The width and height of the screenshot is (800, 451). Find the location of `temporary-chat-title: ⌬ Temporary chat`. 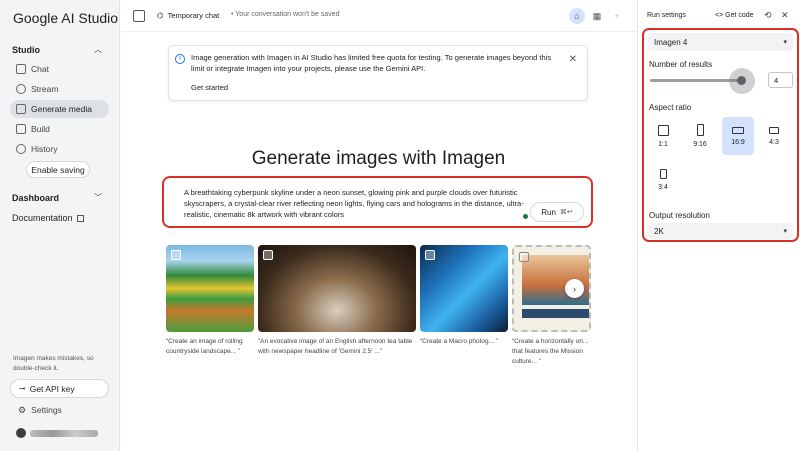

temporary-chat-title: ⌬ Temporary chat is located at coordinates (188, 15).